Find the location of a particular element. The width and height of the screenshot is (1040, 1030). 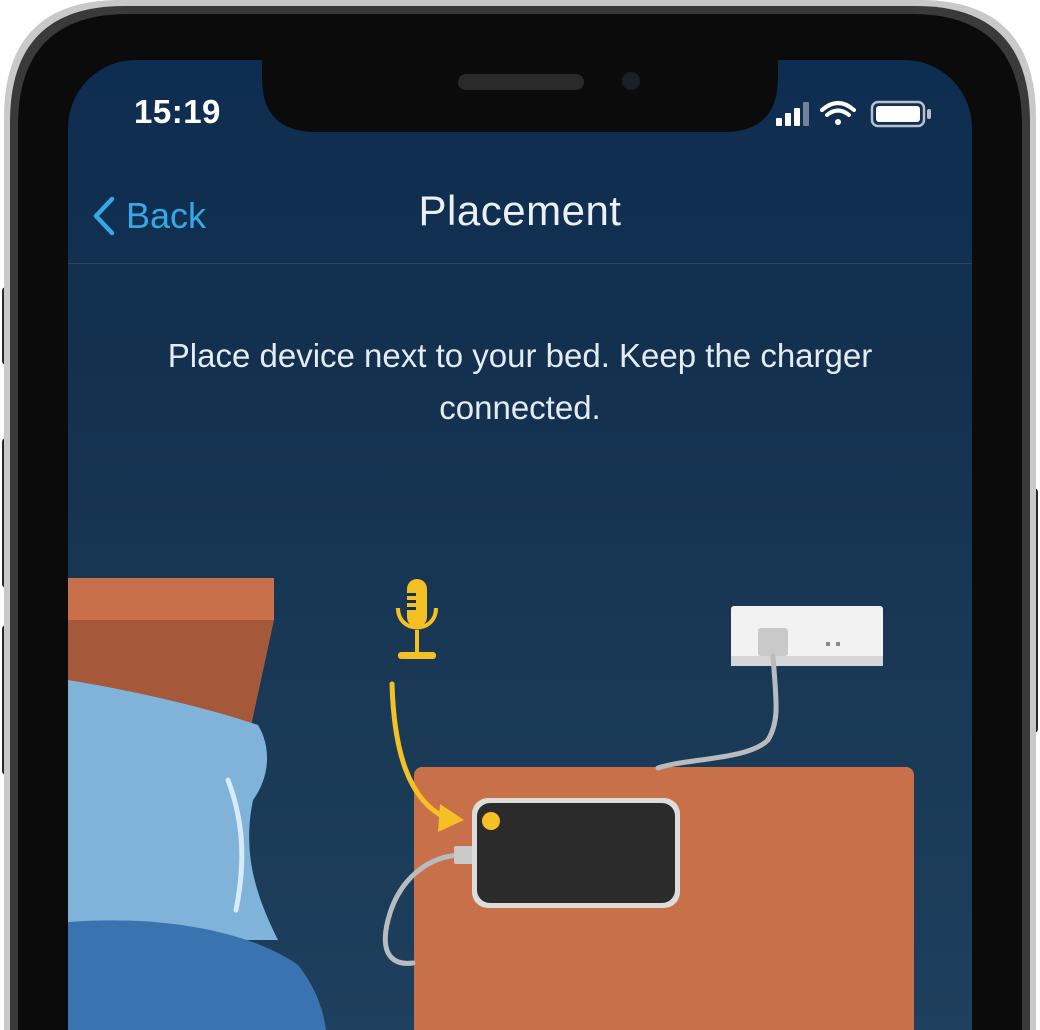

charger-plug is located at coordinates (464, 855).